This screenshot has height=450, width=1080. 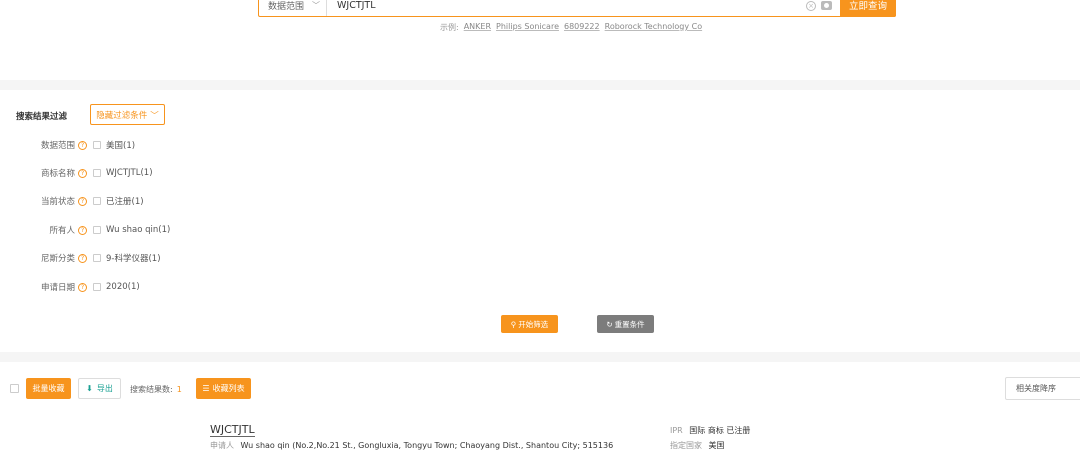 What do you see at coordinates (513, 324) in the screenshot?
I see `filter-icon: ⚲` at bounding box center [513, 324].